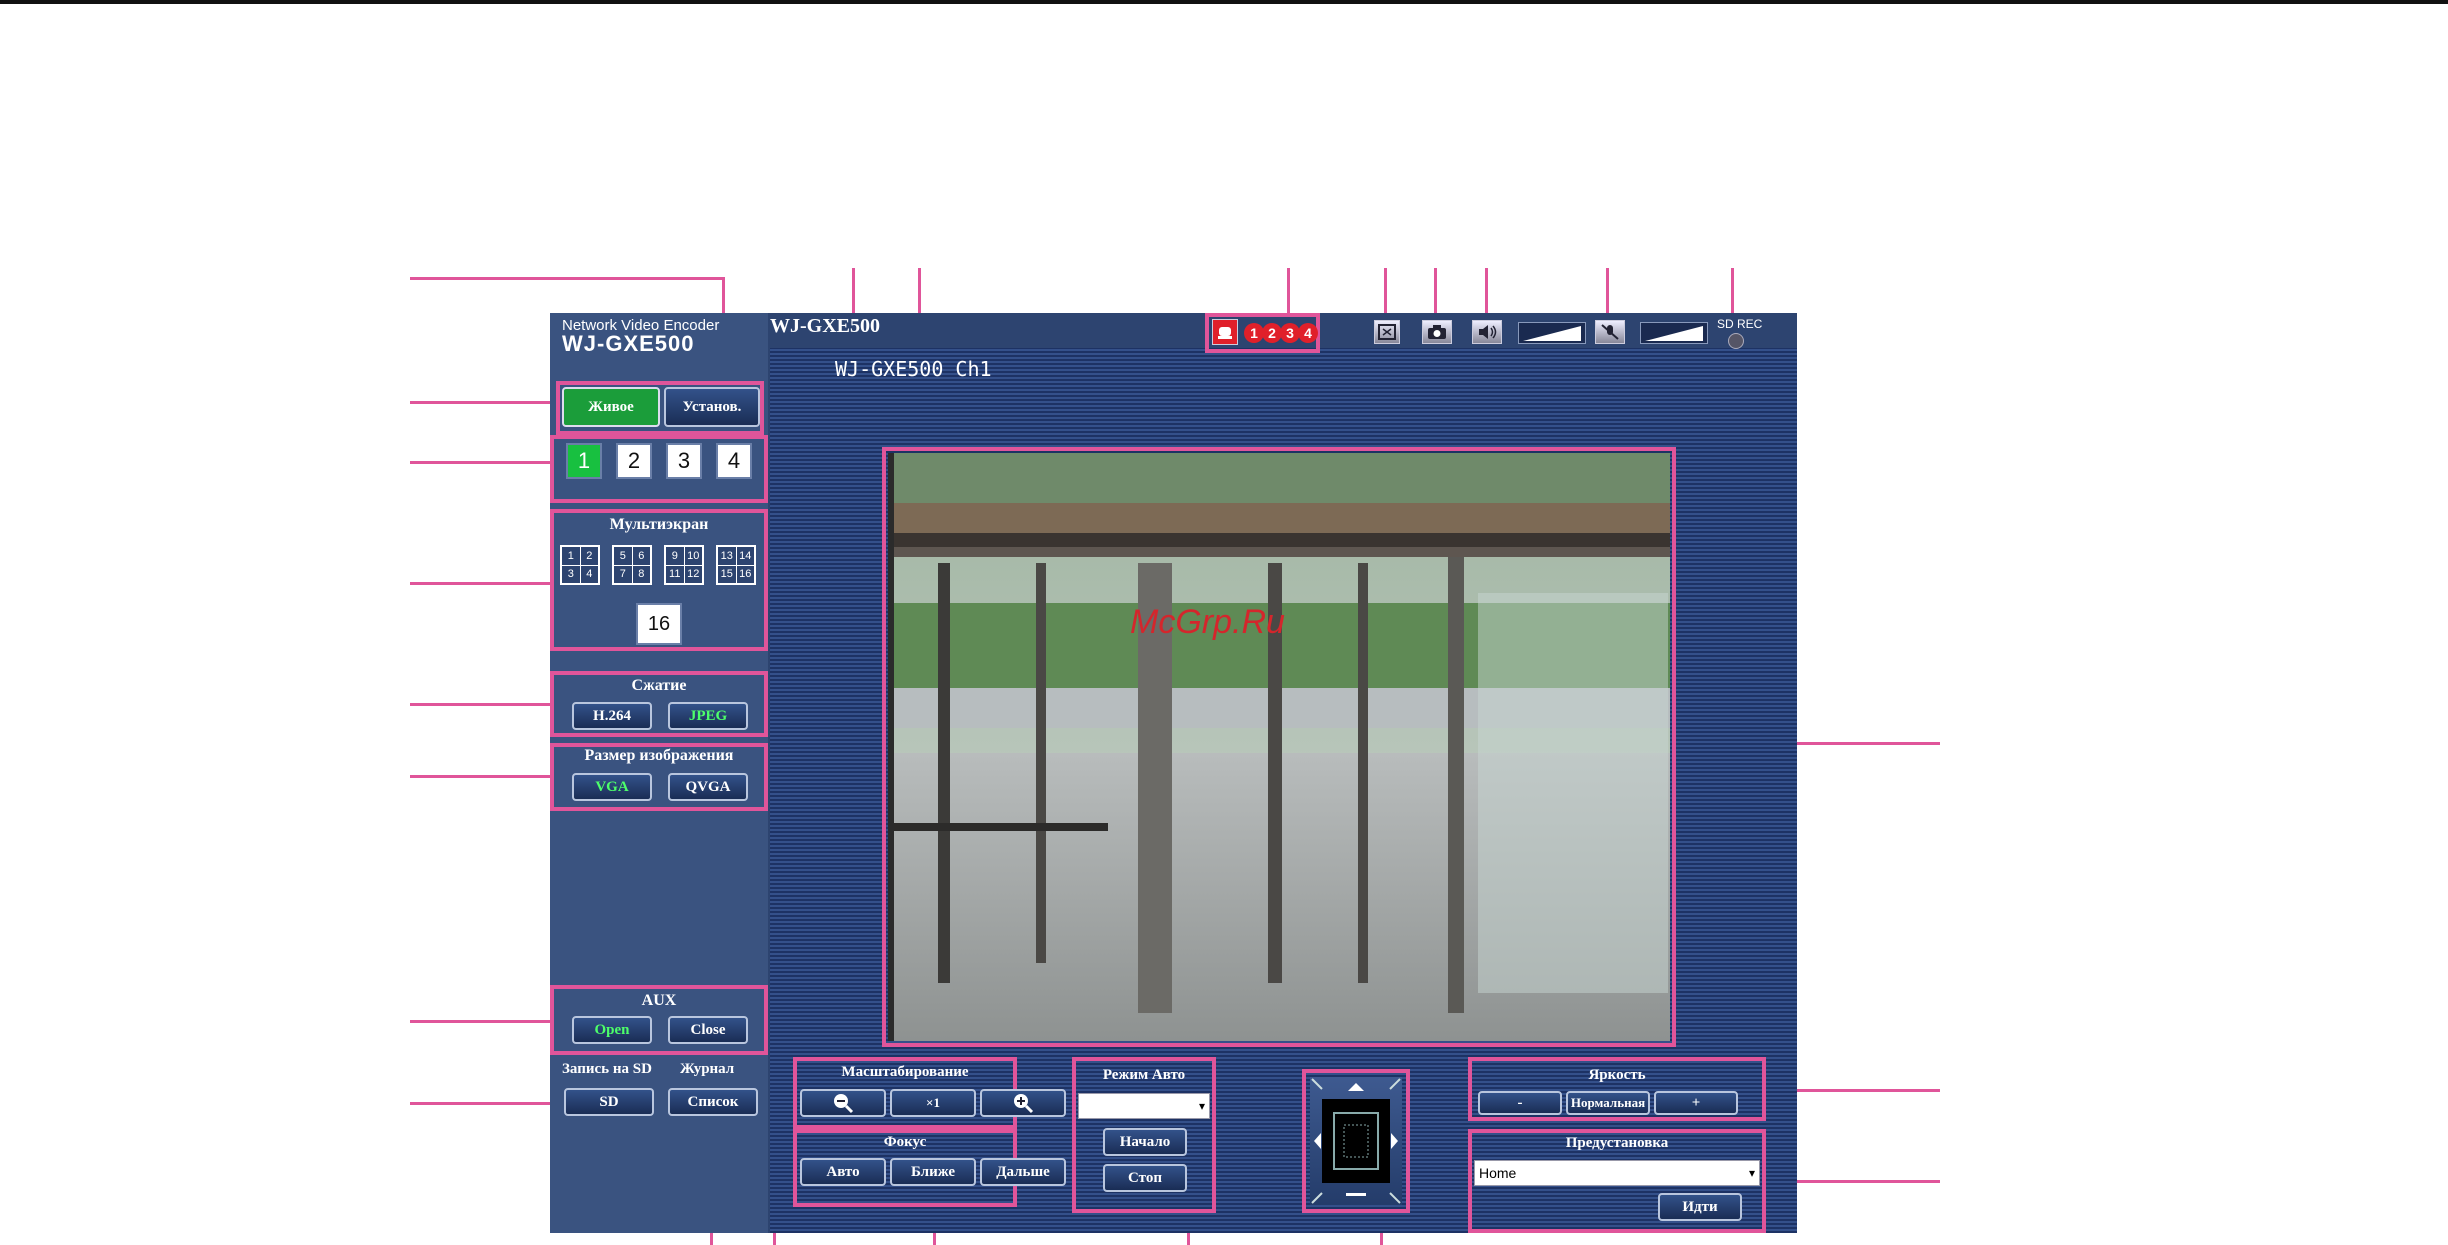 The image size is (2448, 1245). I want to click on h264-button: H.264, so click(612, 716).